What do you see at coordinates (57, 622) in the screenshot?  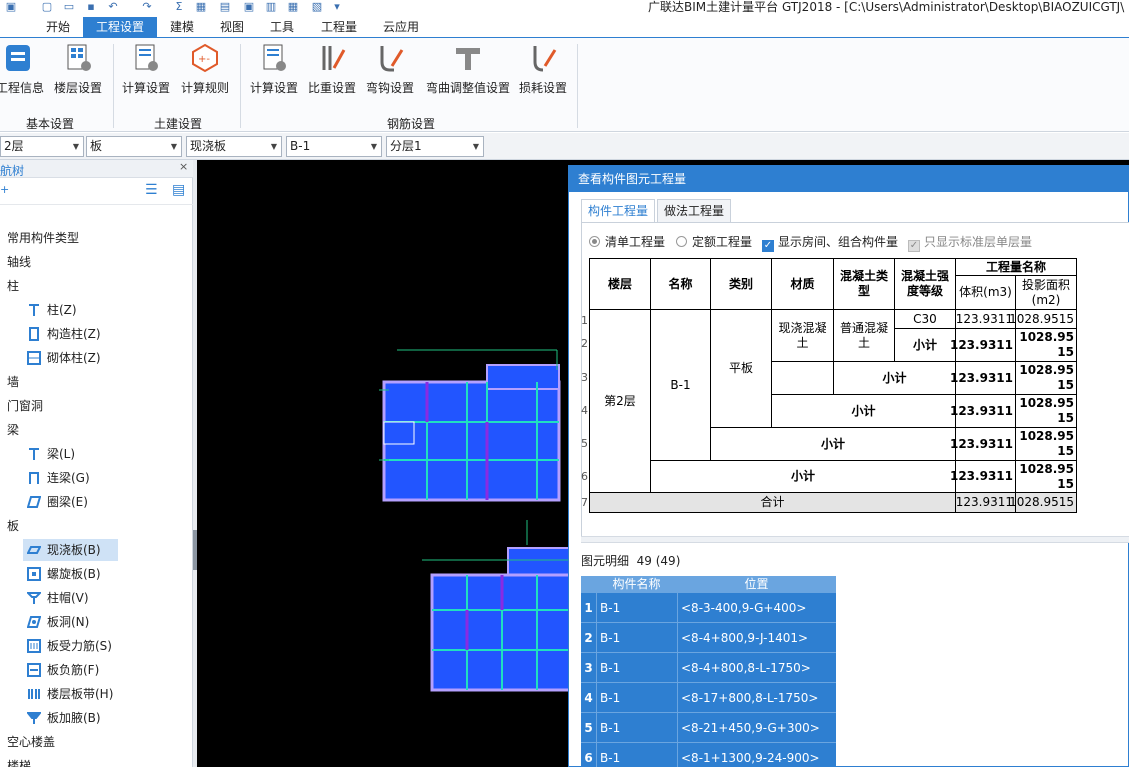 I see `nav-item-slab-hole: 板洞(N)` at bounding box center [57, 622].